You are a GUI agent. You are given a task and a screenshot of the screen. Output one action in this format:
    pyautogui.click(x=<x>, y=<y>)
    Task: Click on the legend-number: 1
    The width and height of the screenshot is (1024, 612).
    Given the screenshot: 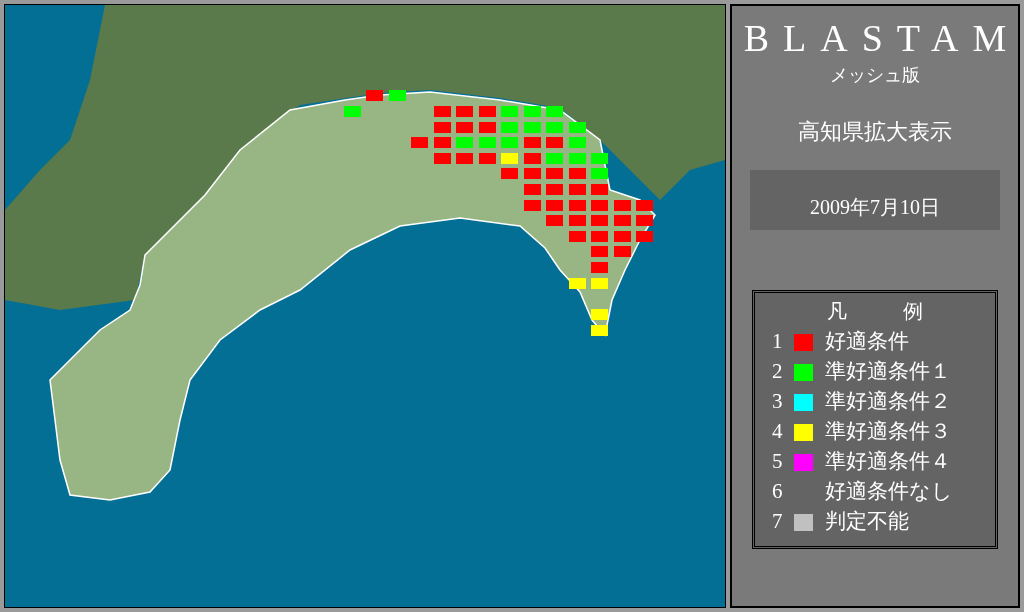 What is the action you would take?
    pyautogui.click(x=778, y=342)
    